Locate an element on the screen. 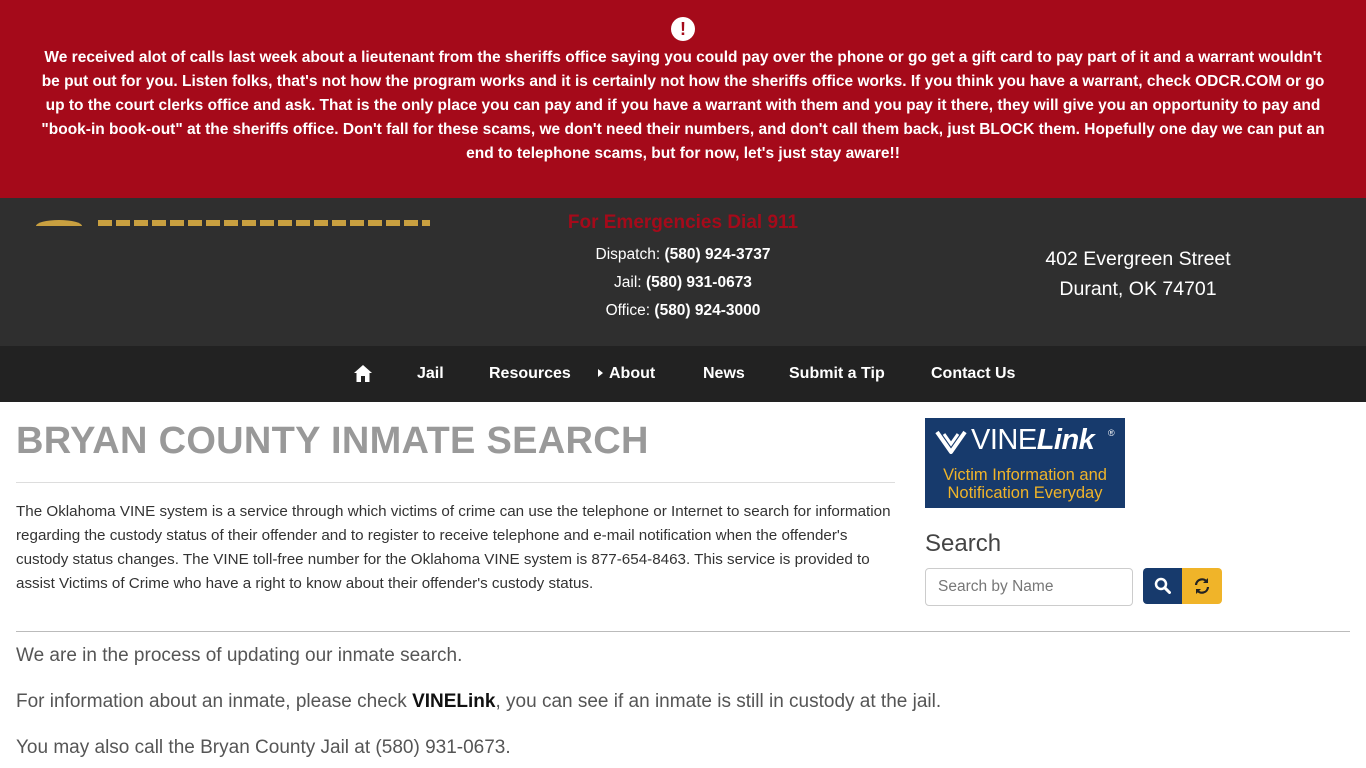 The width and height of the screenshot is (1366, 768). caret-right-icon is located at coordinates (600, 373).